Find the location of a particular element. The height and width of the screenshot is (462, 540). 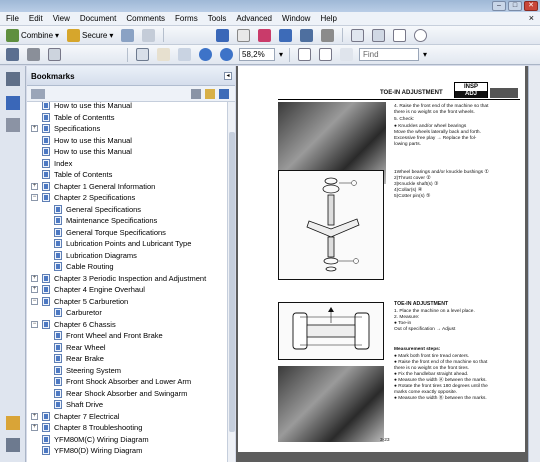

bookmarks-panel-icon is located at coordinates (13, 103).